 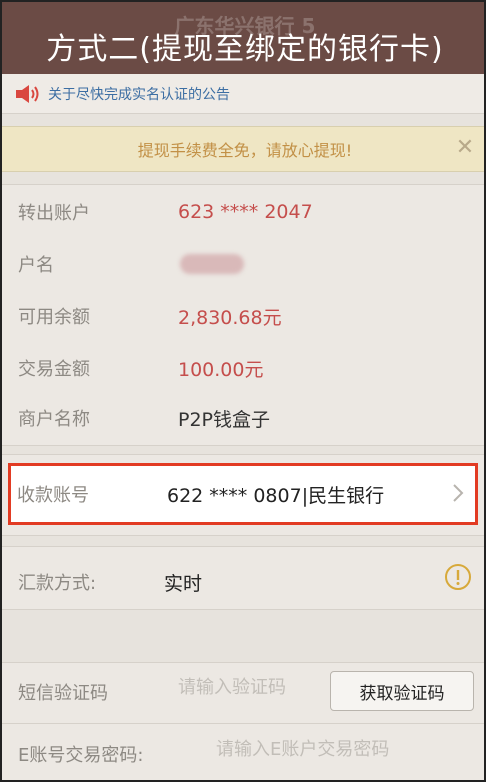 What do you see at coordinates (243, 94) in the screenshot?
I see `notice-bar: 关于尽快完成实名认证的公告` at bounding box center [243, 94].